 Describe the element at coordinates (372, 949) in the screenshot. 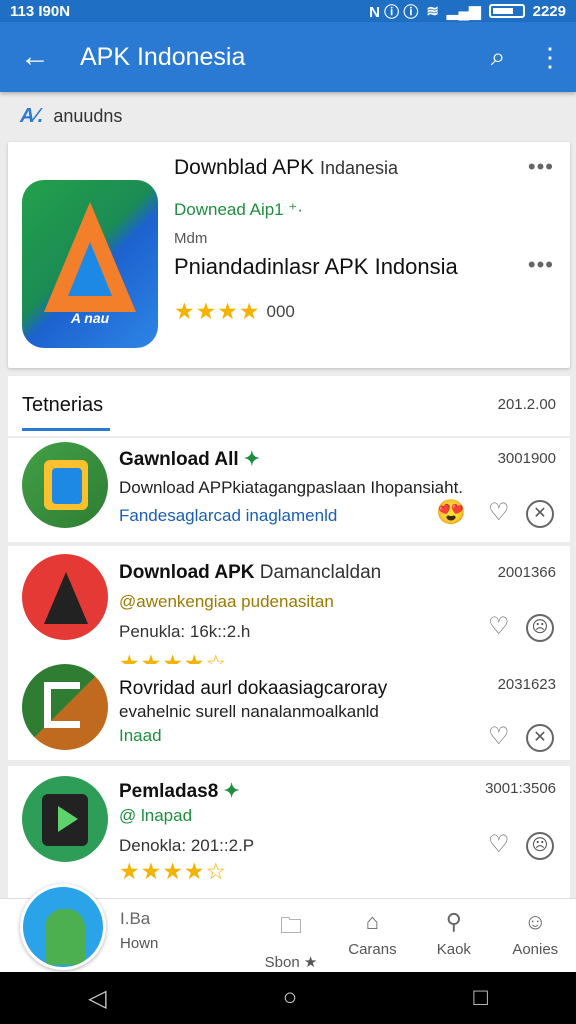

I see `nav-games-label: Carans` at that location.